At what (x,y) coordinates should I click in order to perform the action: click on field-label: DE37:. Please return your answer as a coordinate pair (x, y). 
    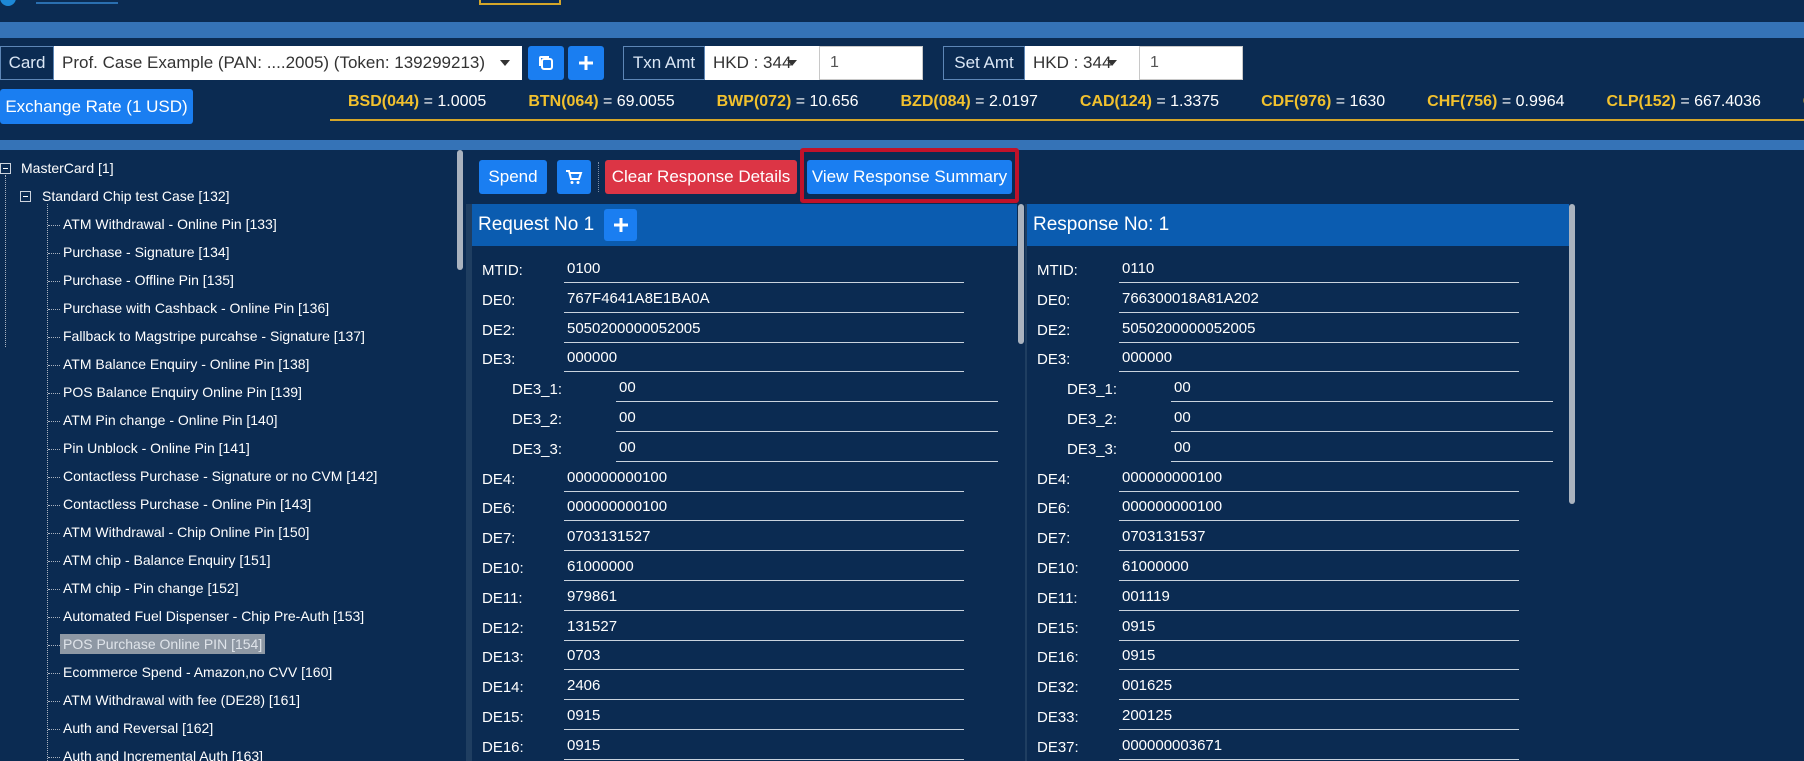
    Looking at the image, I should click on (1058, 747).